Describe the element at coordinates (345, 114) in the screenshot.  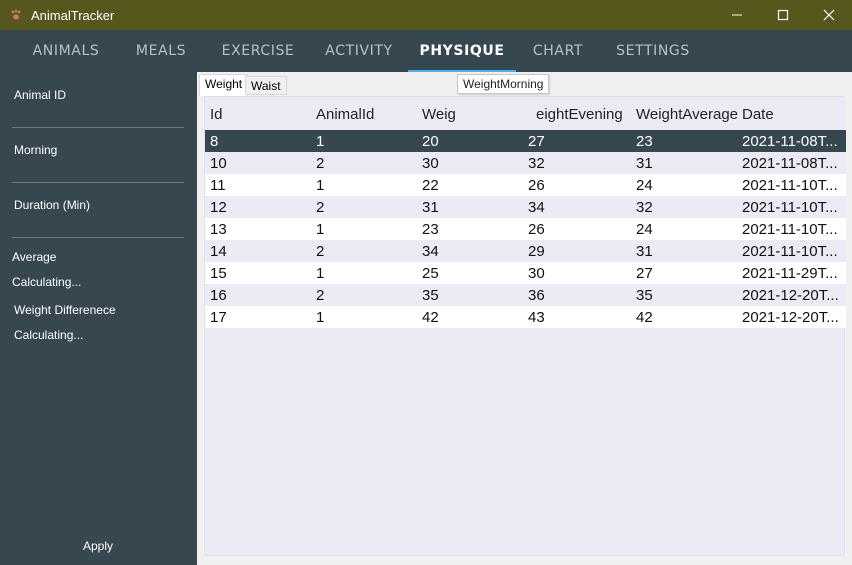
I see `column-header-animalid: AnimalId` at that location.